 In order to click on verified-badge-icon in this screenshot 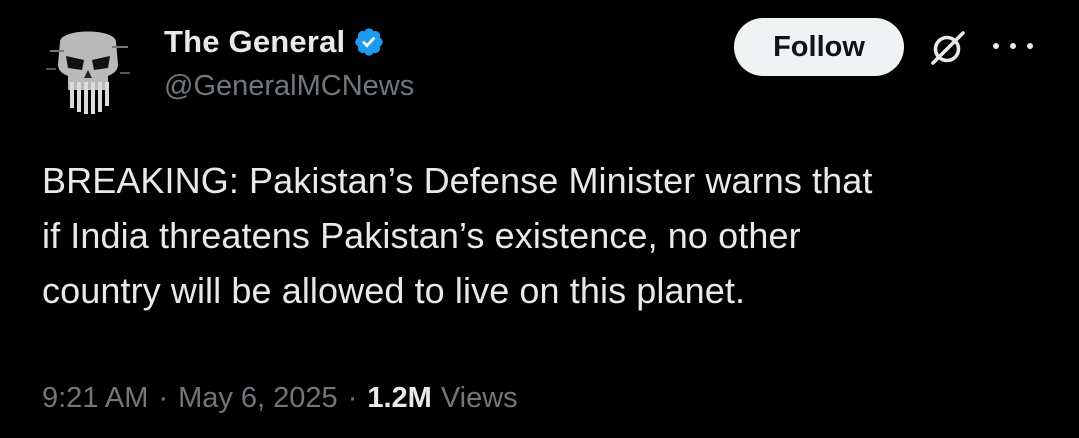, I will do `click(369, 42)`.